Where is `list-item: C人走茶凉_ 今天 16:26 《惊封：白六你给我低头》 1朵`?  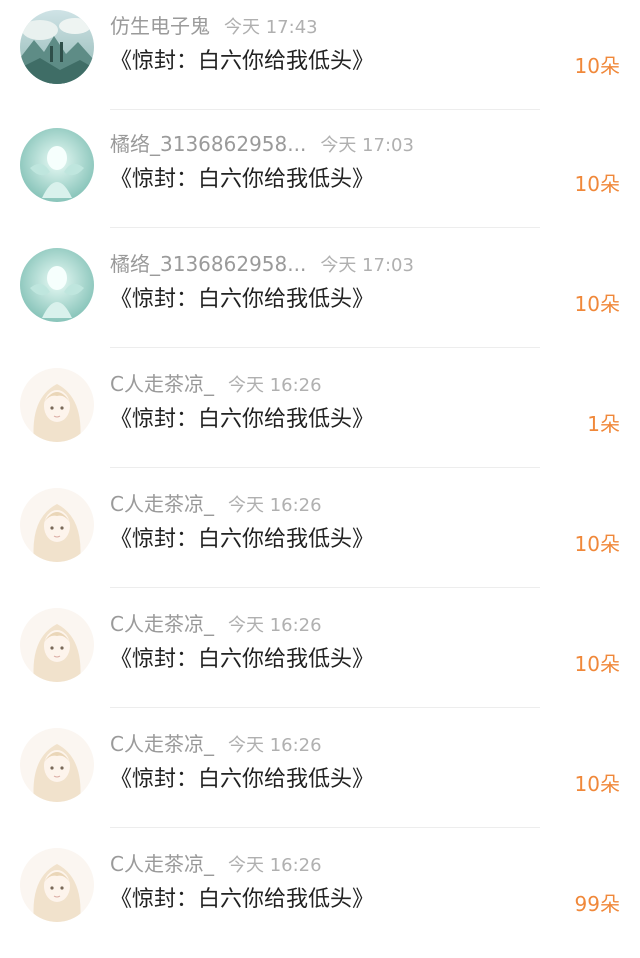 list-item: C人走茶凉_ 今天 16:26 《惊封：白六你给我低头》 1朵 is located at coordinates (320, 418).